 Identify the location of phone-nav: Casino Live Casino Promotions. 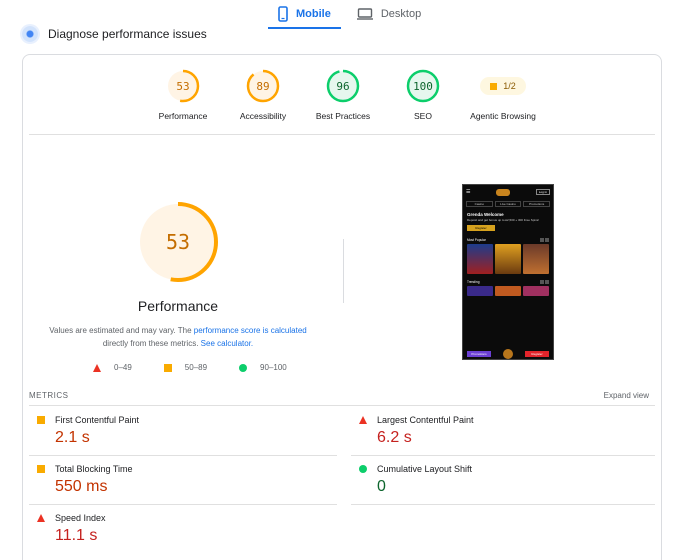
(508, 204).